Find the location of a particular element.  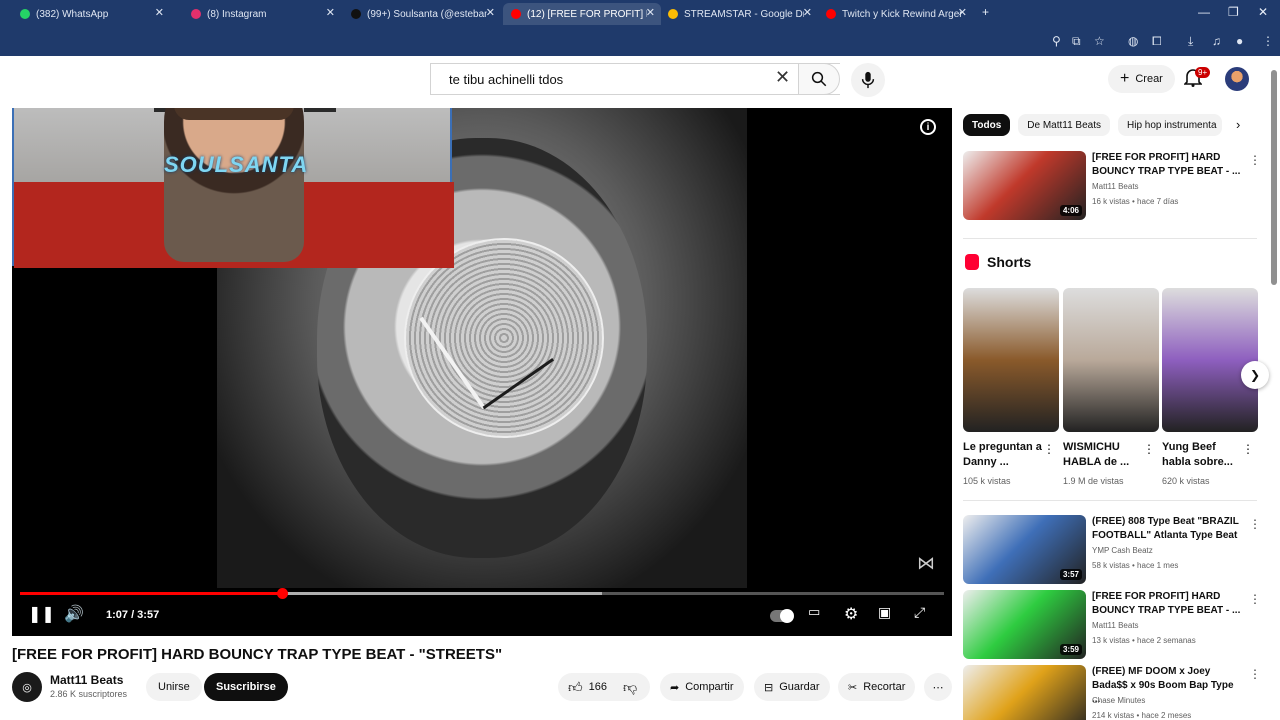

settings-gear-icon: ⚙ is located at coordinates (851, 614).